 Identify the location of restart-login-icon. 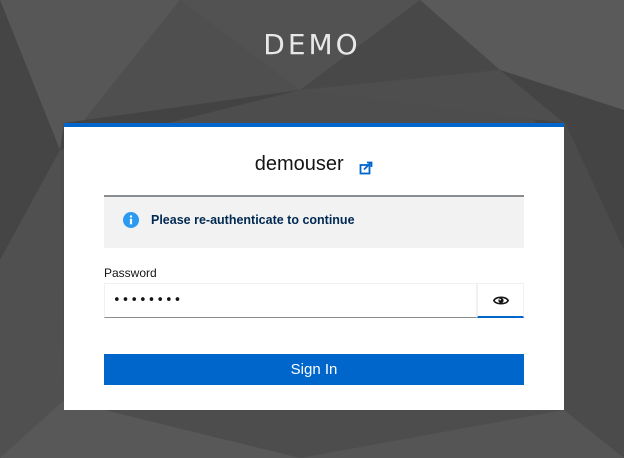
(366, 166).